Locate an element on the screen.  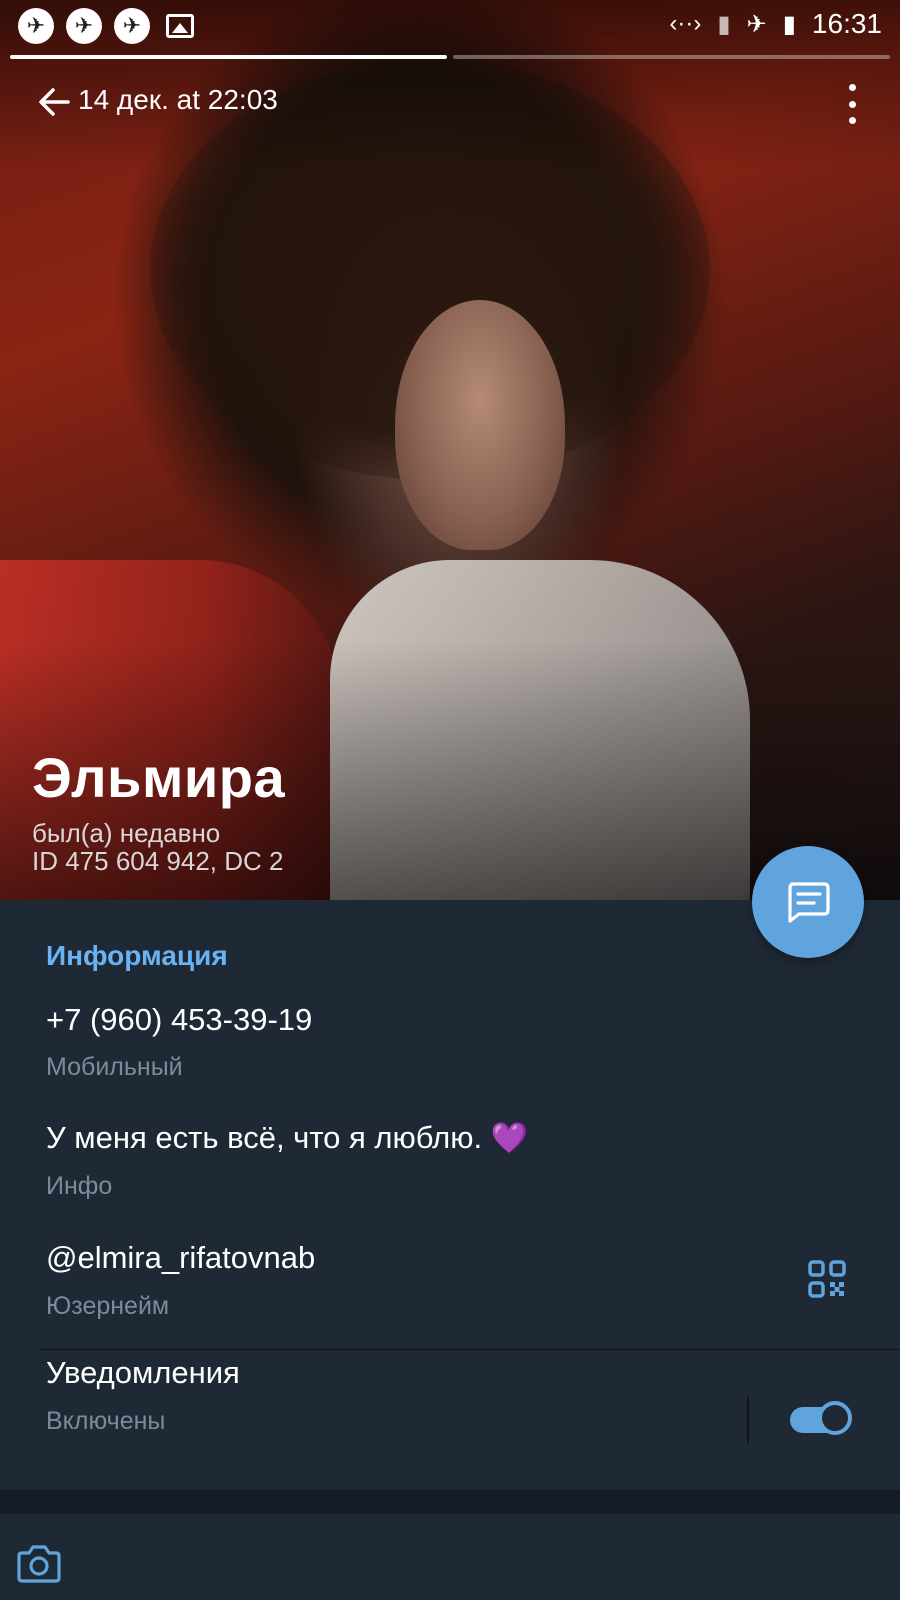
story-segment is located at coordinates (671, 57).